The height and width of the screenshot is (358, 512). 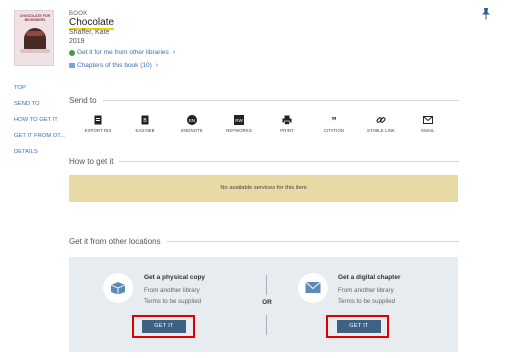 What do you see at coordinates (91, 161) in the screenshot?
I see `how-to-get-it-heading-text: How to get it` at bounding box center [91, 161].